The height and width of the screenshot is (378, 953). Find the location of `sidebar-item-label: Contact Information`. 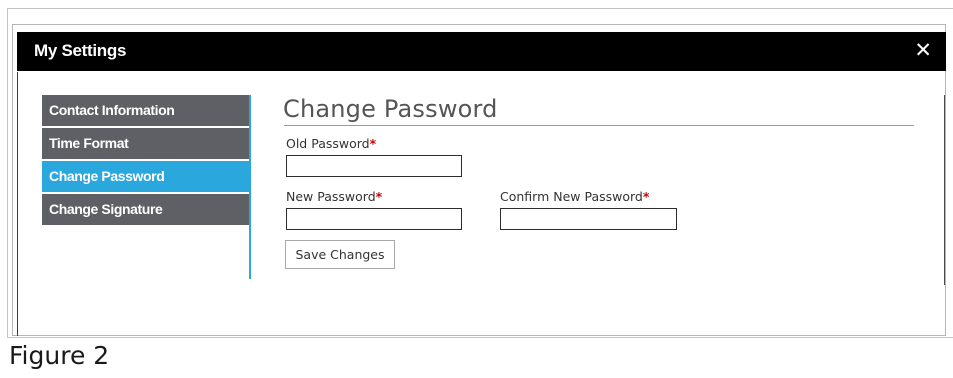

sidebar-item-label: Contact Information is located at coordinates (112, 110).